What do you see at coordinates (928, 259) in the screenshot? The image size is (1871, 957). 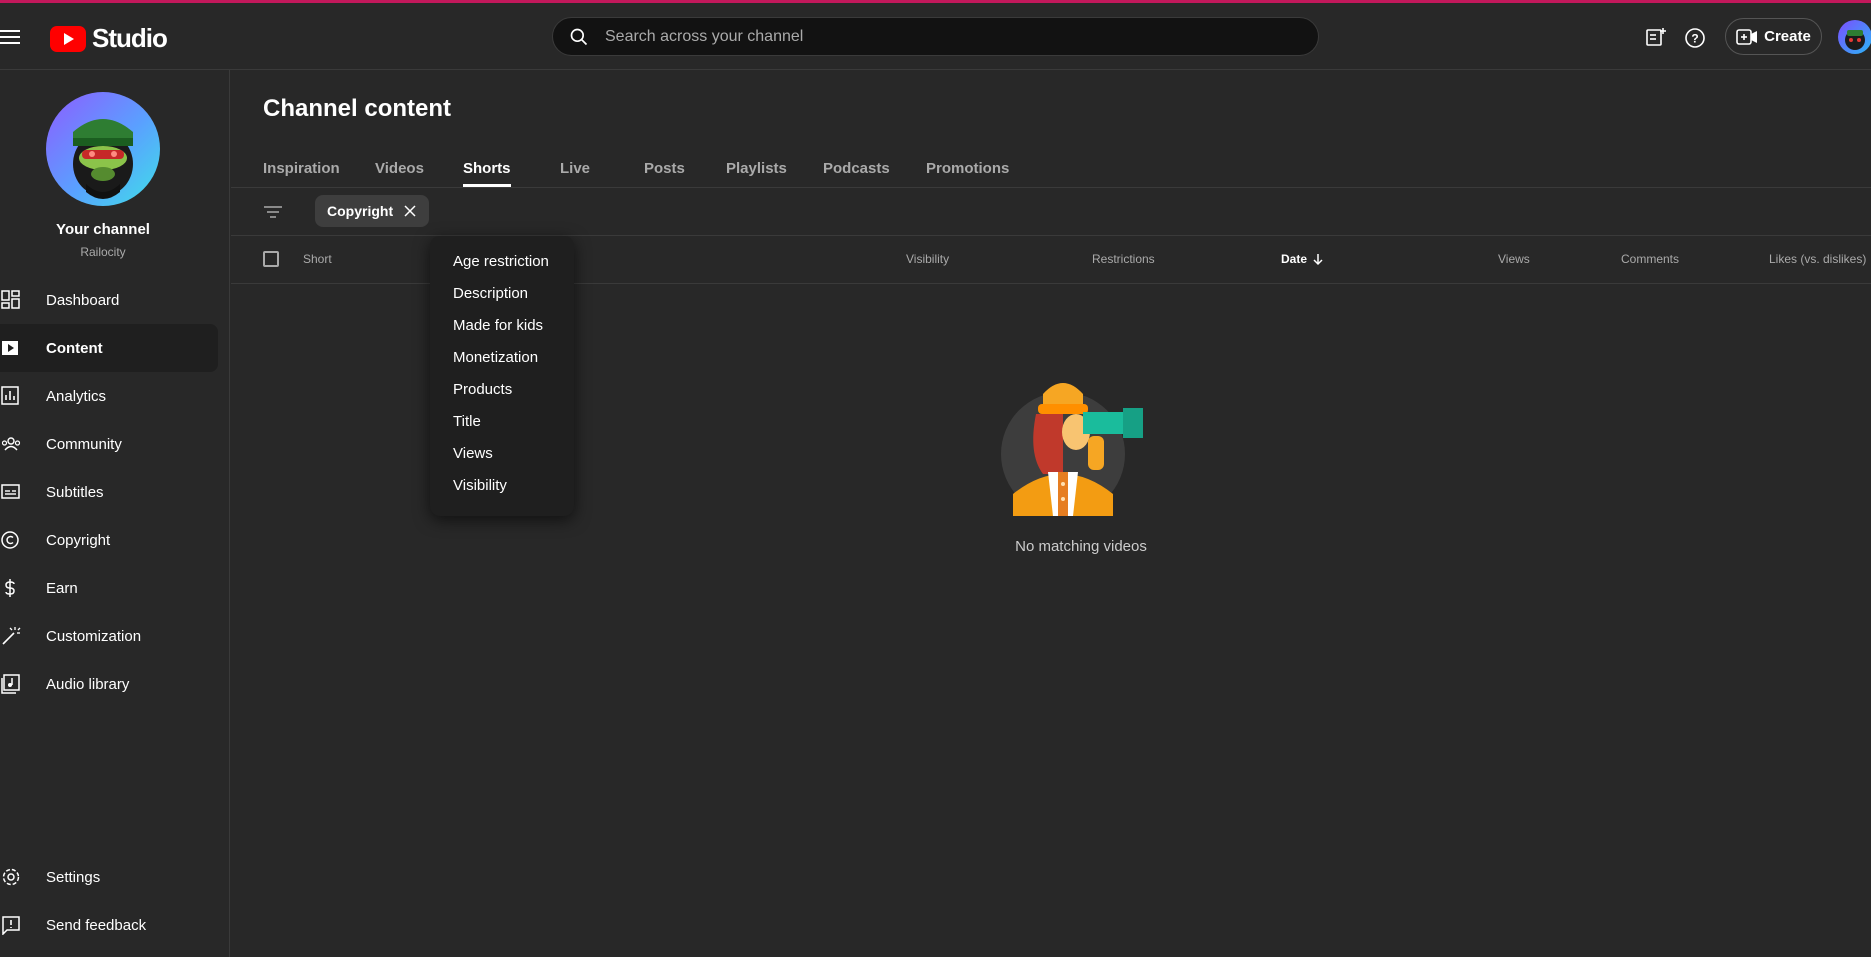 I see `column-visibility: Visibility` at bounding box center [928, 259].